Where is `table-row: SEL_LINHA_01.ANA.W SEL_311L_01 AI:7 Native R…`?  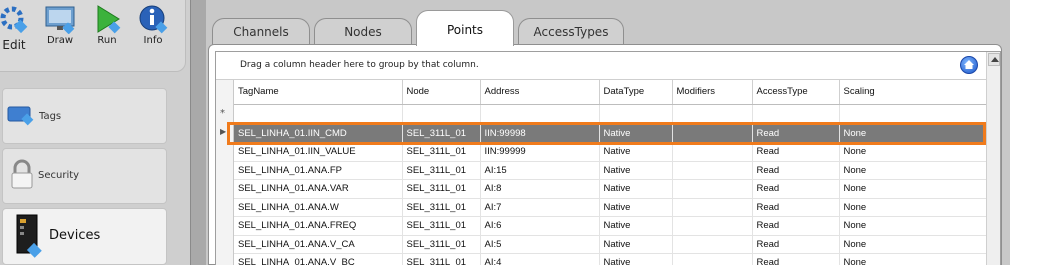
table-row: SEL_LINHA_01.ANA.W SEL_311L_01 AI:7 Native R… is located at coordinates (610, 207).